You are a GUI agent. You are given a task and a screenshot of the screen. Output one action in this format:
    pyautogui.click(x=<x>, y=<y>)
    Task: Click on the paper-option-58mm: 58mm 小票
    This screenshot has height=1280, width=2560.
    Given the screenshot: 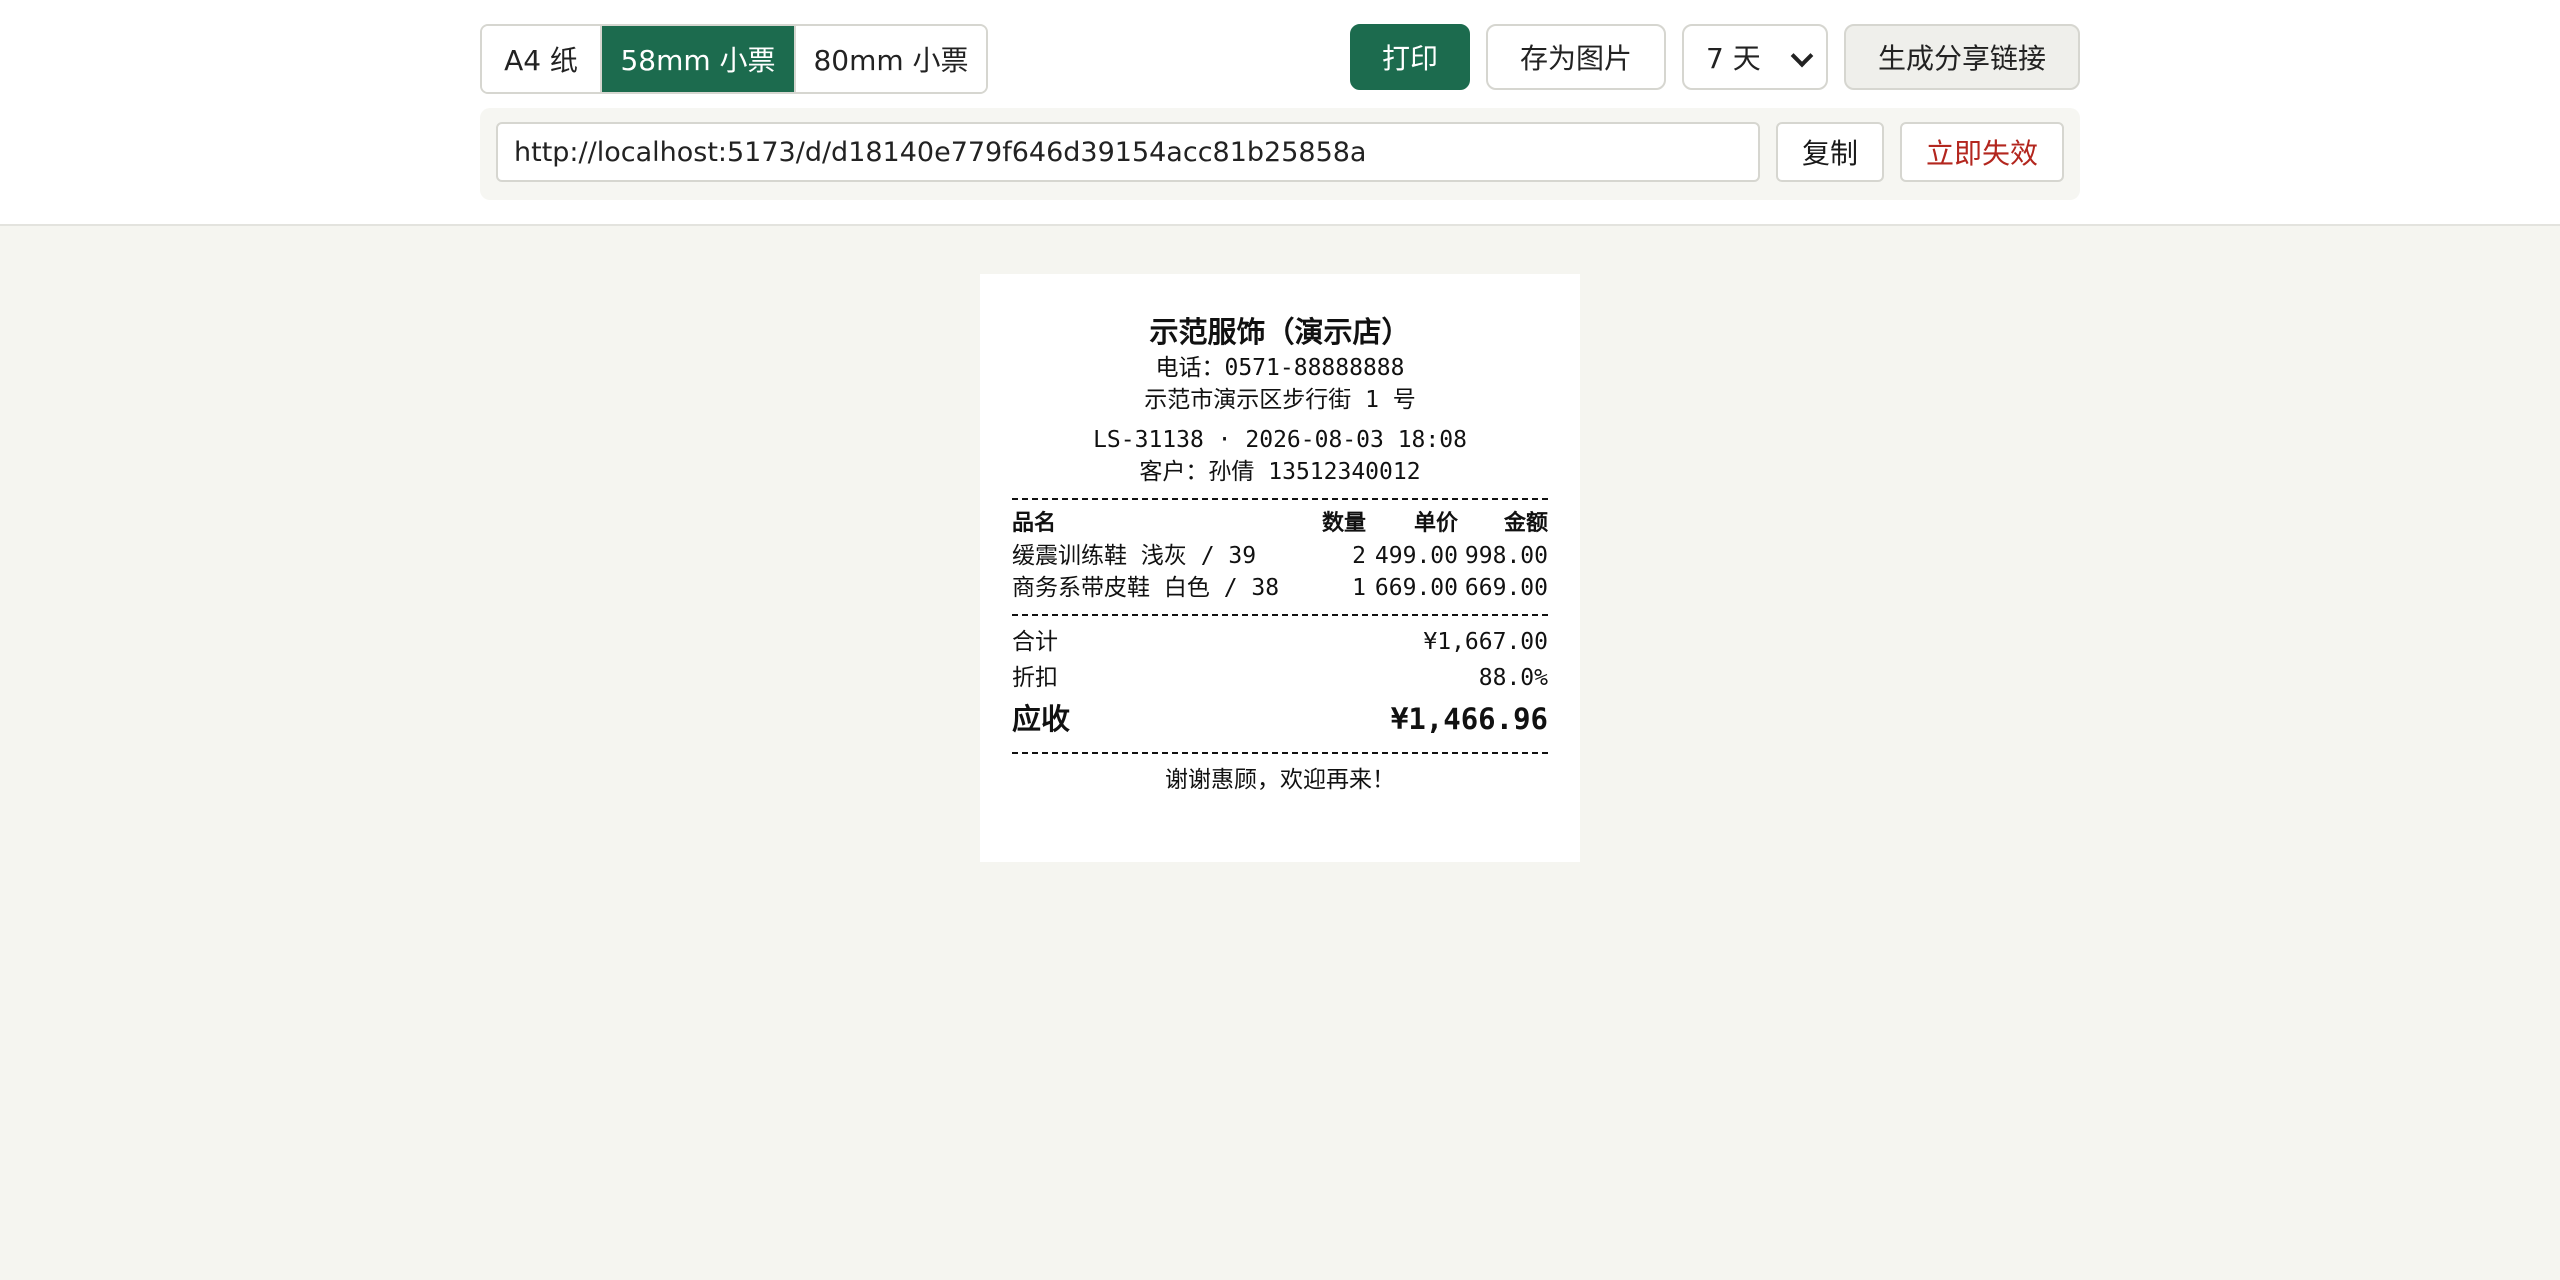 What is the action you would take?
    pyautogui.click(x=697, y=59)
    